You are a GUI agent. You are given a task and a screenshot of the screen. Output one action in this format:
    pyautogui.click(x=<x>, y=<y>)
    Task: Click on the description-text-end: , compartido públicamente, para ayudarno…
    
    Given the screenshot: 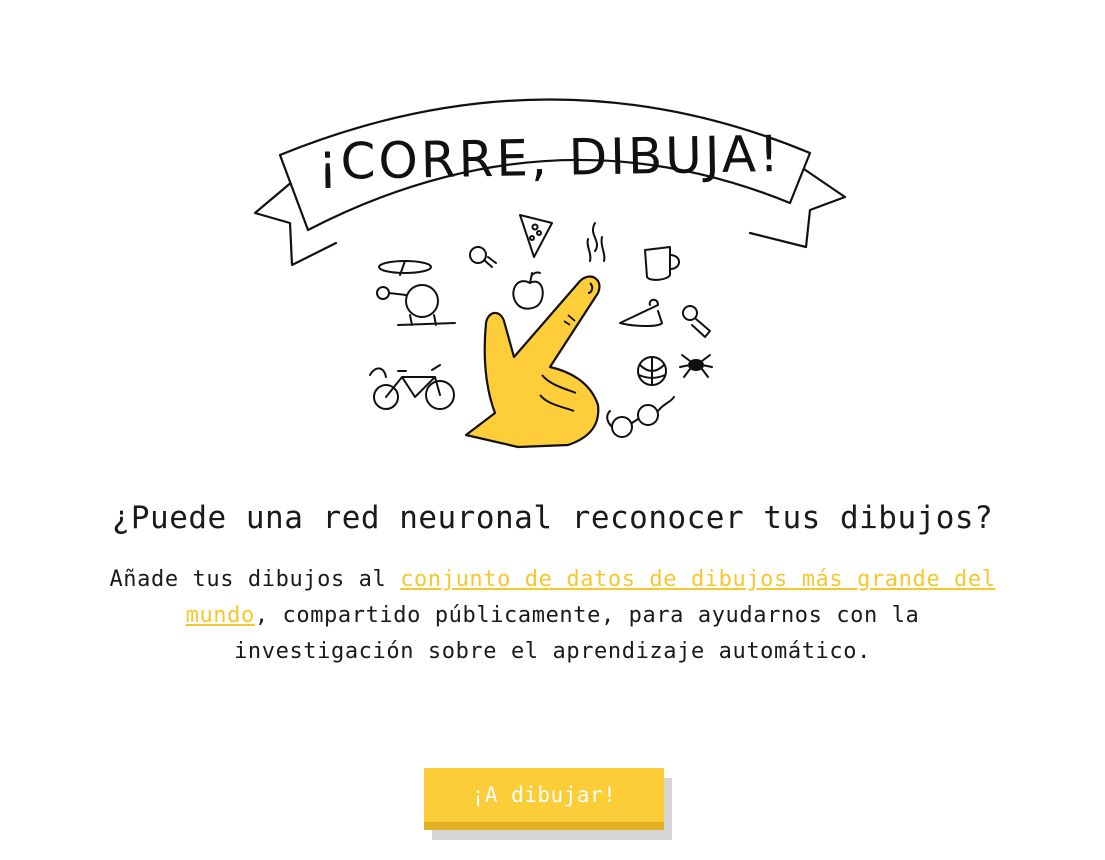 What is the action you would take?
    pyautogui.click(x=577, y=633)
    